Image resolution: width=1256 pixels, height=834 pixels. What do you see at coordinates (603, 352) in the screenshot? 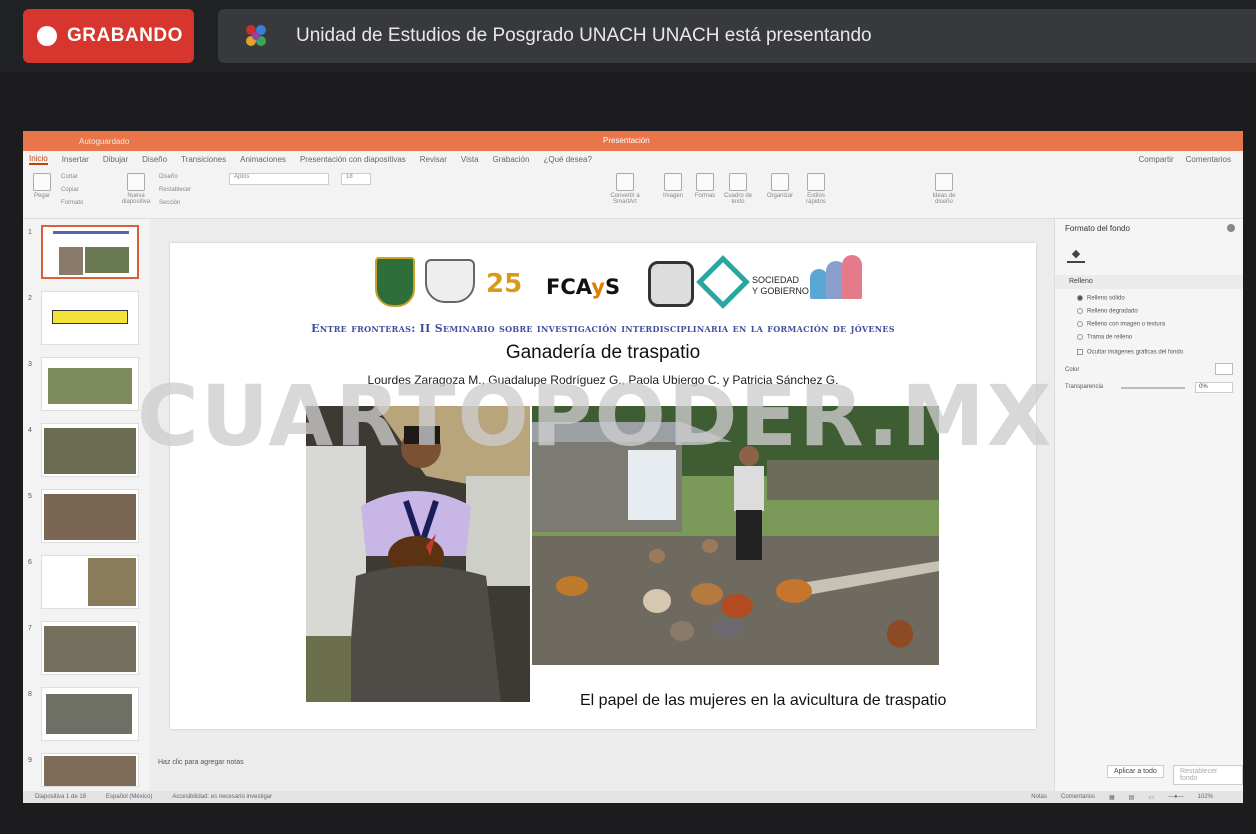
I see `slide-title: Ganadería de traspatio` at bounding box center [603, 352].